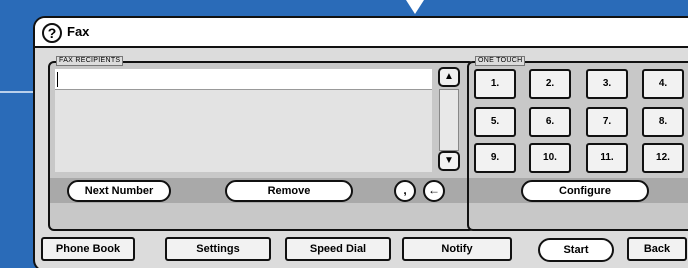 The image size is (688, 268). I want to click on one-touch-key-4: 4., so click(663, 84).